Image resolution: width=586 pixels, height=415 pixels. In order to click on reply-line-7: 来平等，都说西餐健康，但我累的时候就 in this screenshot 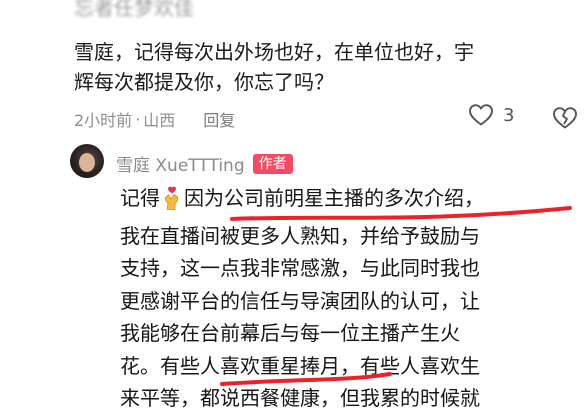, I will do `click(300, 398)`.